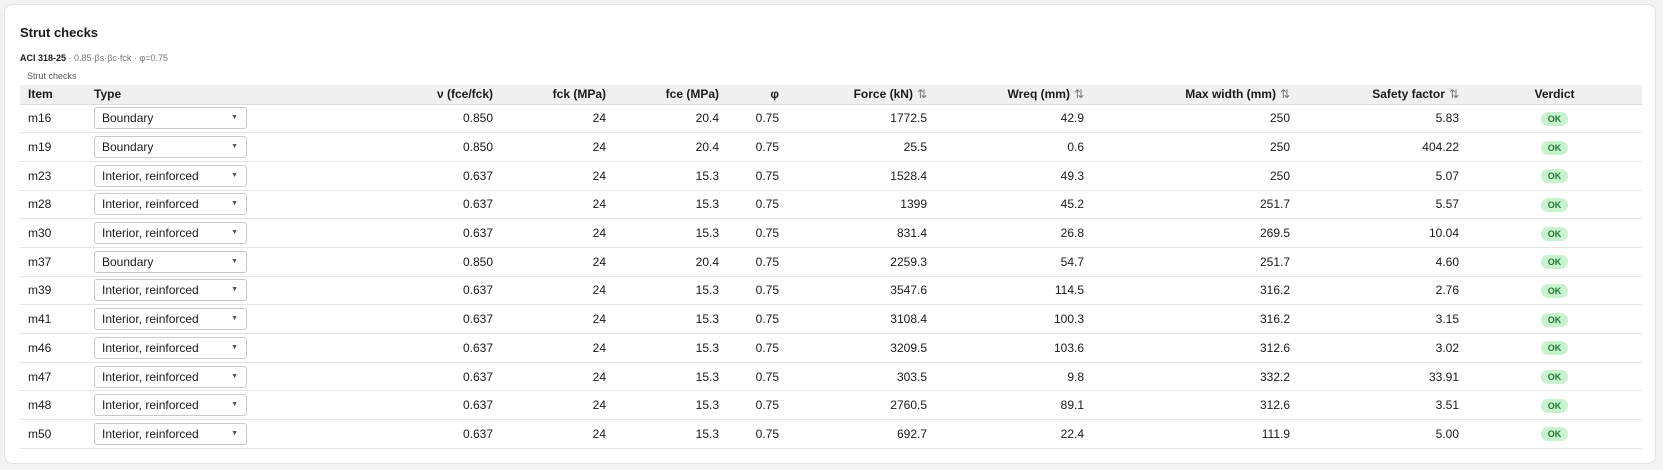  I want to click on cell-safety-factor: 5.07, so click(1447, 175).